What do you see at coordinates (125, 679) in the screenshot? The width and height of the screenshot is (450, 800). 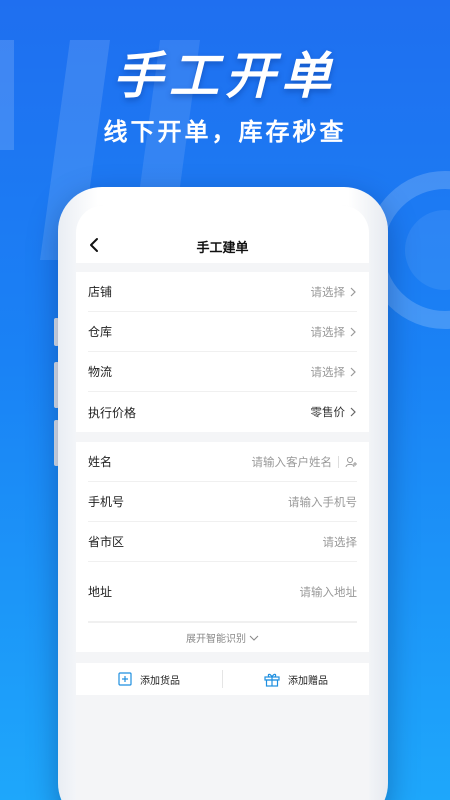 I see `plus-square-icon` at bounding box center [125, 679].